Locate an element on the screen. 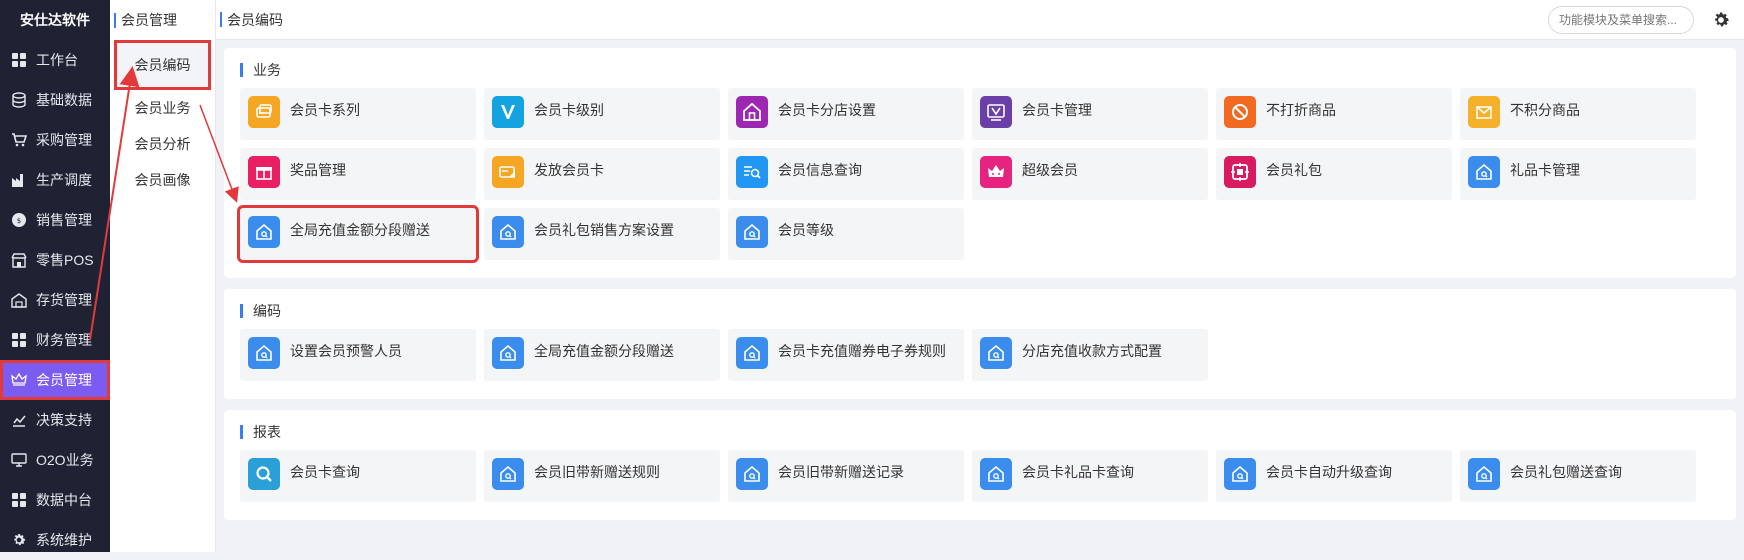 This screenshot has width=1744, height=560. submenu-item-1: 会员业务 is located at coordinates (162, 108).